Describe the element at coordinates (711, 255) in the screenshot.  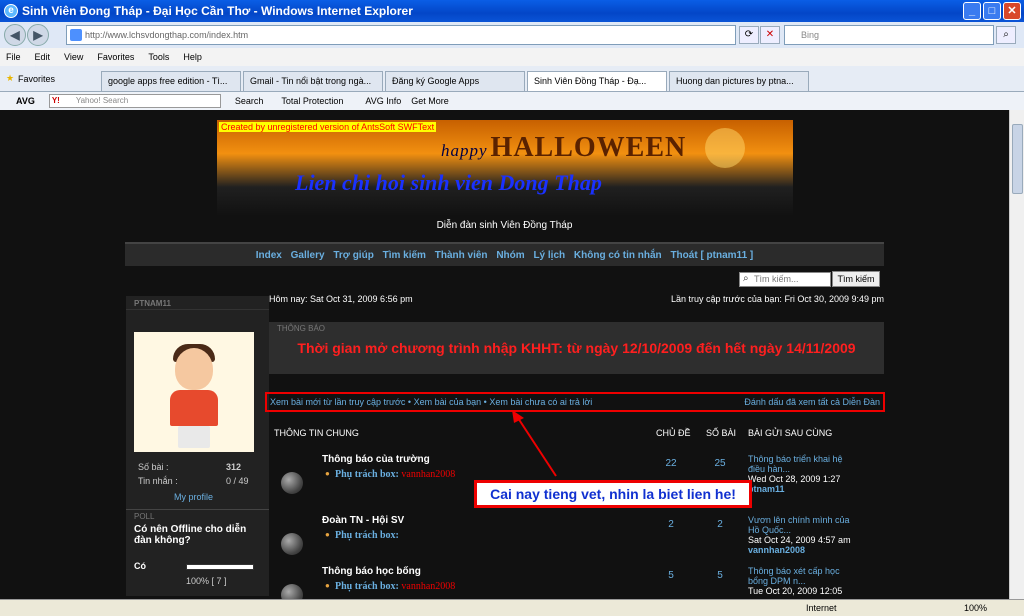
I see `nav-logout: Thoát [ ptnam11 ]` at that location.